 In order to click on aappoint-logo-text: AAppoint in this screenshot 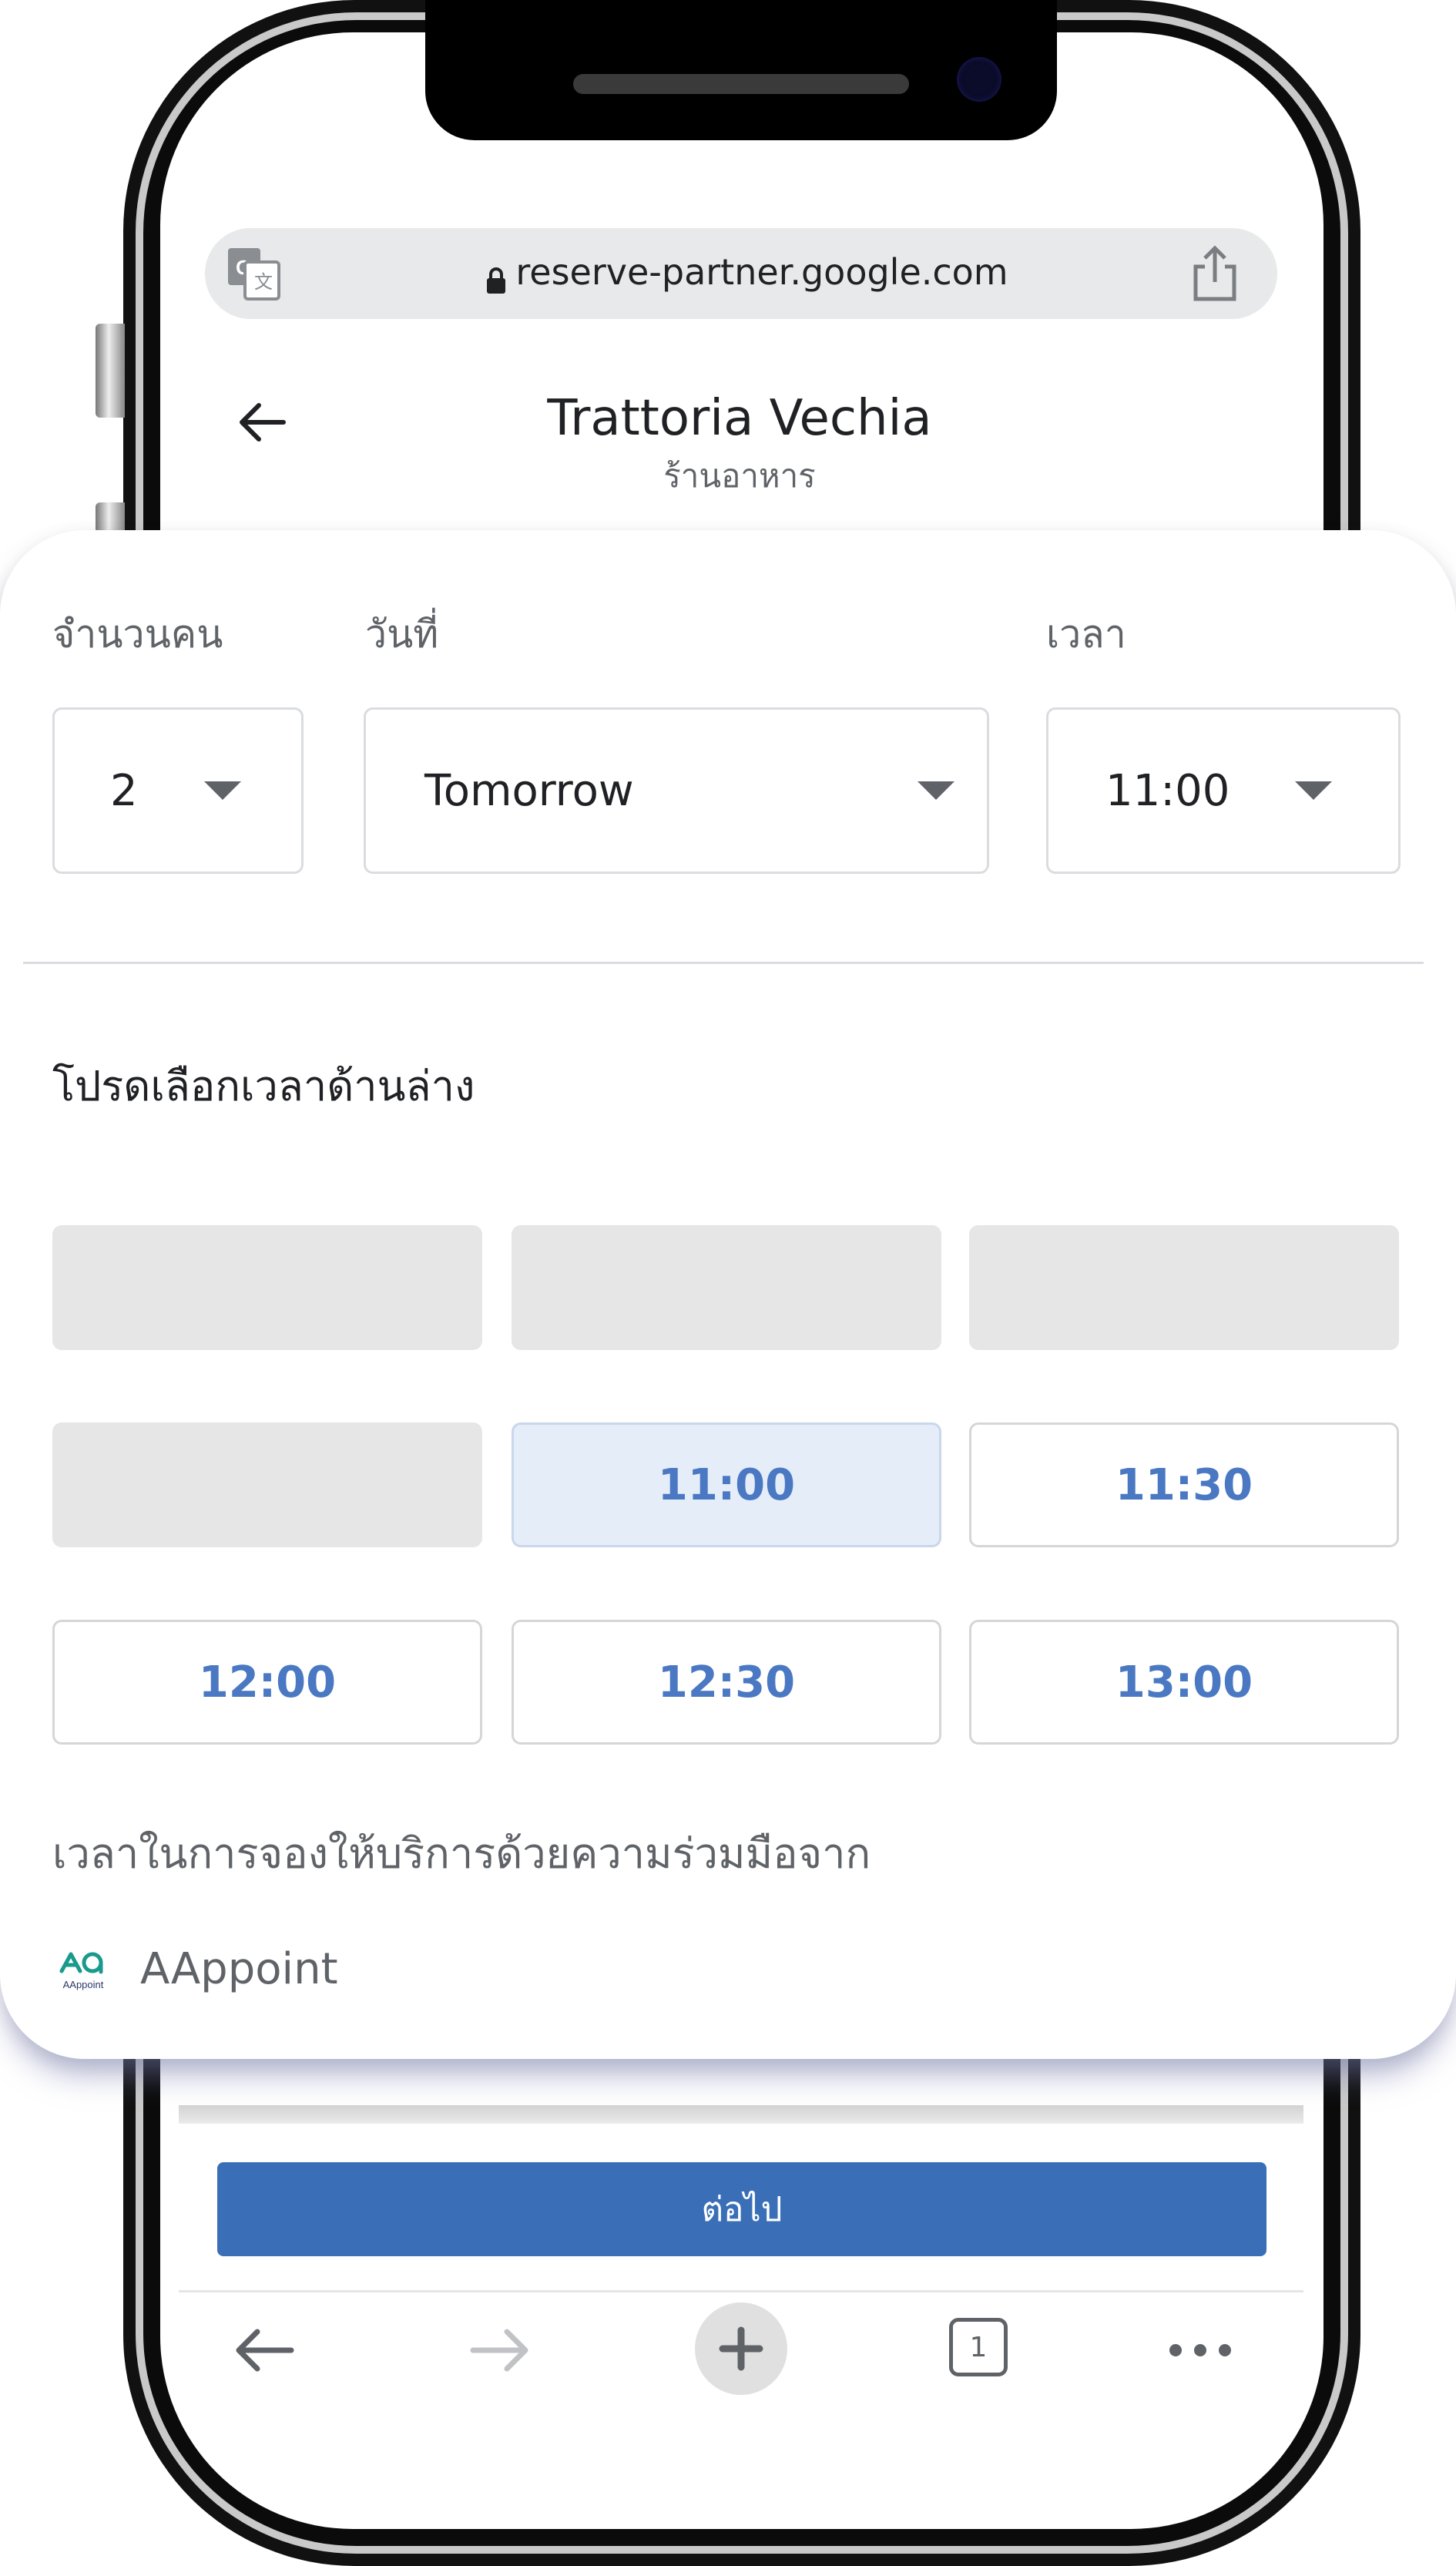, I will do `click(83, 1984)`.